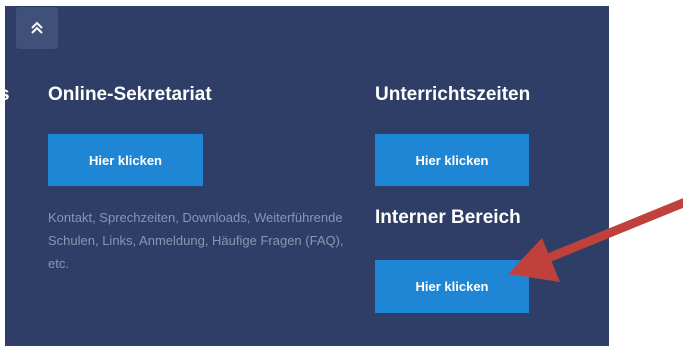  What do you see at coordinates (130, 94) in the screenshot?
I see `online-sekretariat-title: Online-Sekretariat` at bounding box center [130, 94].